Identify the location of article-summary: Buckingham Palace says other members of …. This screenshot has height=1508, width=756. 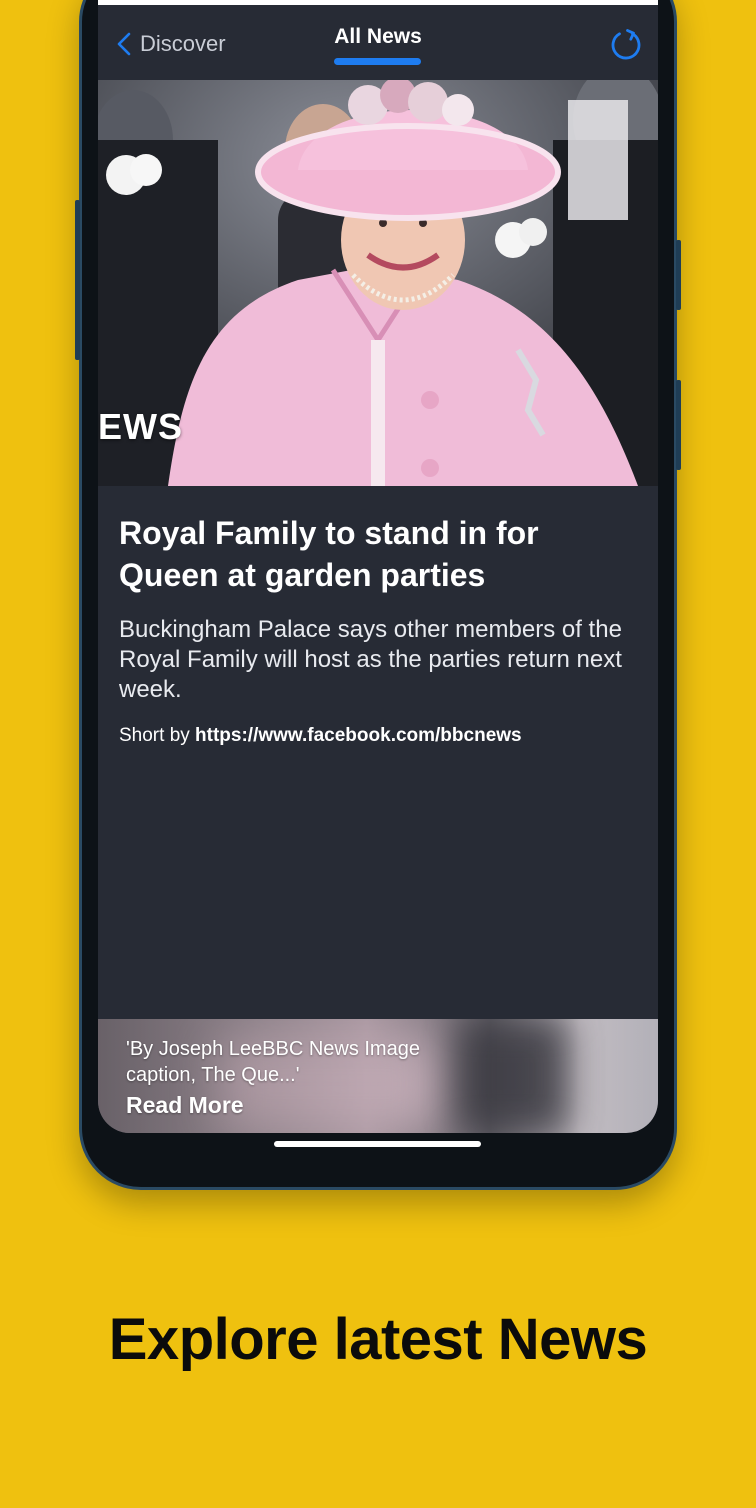
(370, 659).